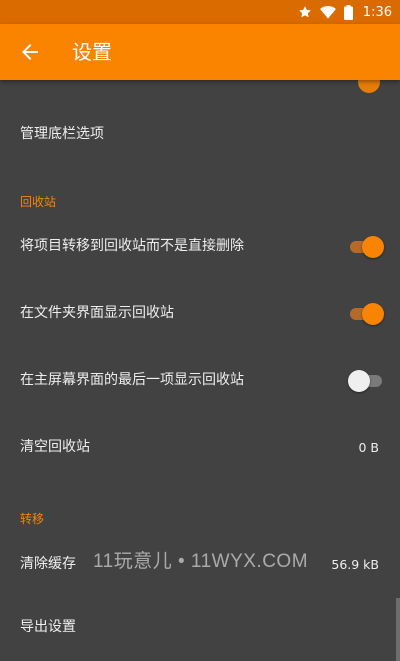  What do you see at coordinates (97, 313) in the screenshot?
I see `show-recycle-folders-label: 在文件夹界面显示回收站` at bounding box center [97, 313].